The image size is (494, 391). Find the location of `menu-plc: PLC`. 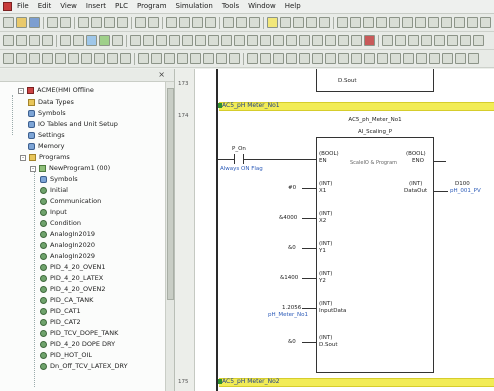

menu-plc: PLC is located at coordinates (121, 6).